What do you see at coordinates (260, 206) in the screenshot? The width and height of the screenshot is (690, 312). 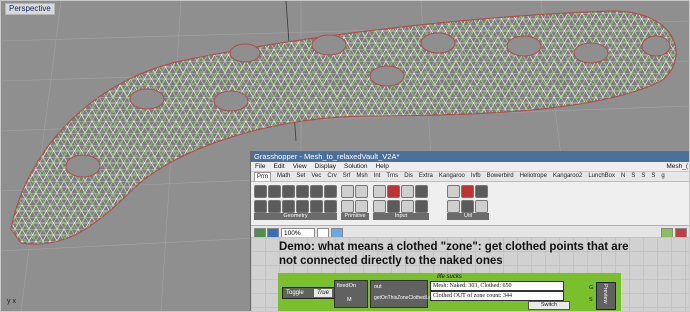 I see `plane-icon` at bounding box center [260, 206].